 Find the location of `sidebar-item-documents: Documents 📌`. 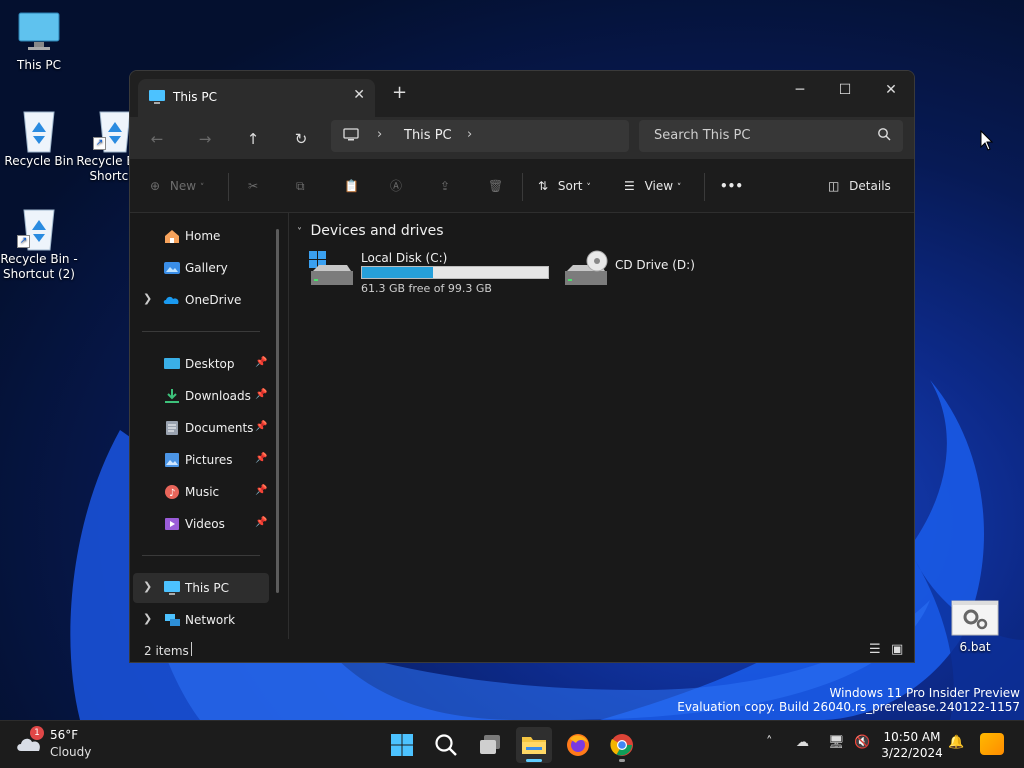

sidebar-item-documents: Documents 📌 is located at coordinates (201, 428).